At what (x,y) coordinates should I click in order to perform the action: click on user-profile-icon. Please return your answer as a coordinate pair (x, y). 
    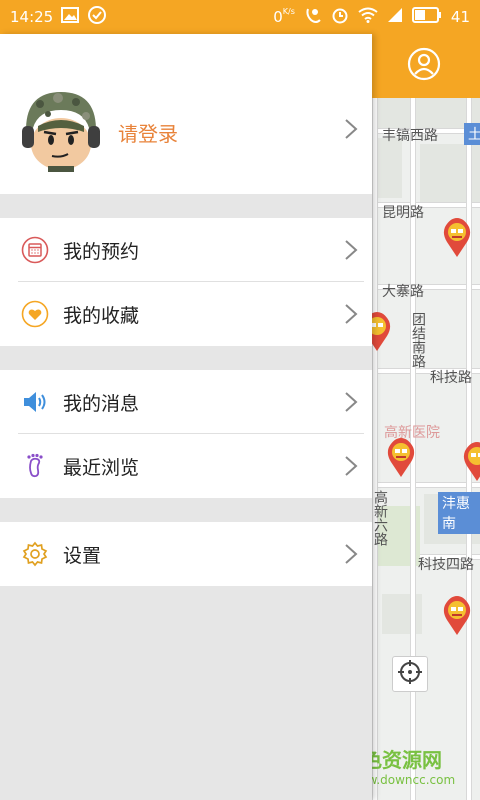
    Looking at the image, I should click on (424, 66).